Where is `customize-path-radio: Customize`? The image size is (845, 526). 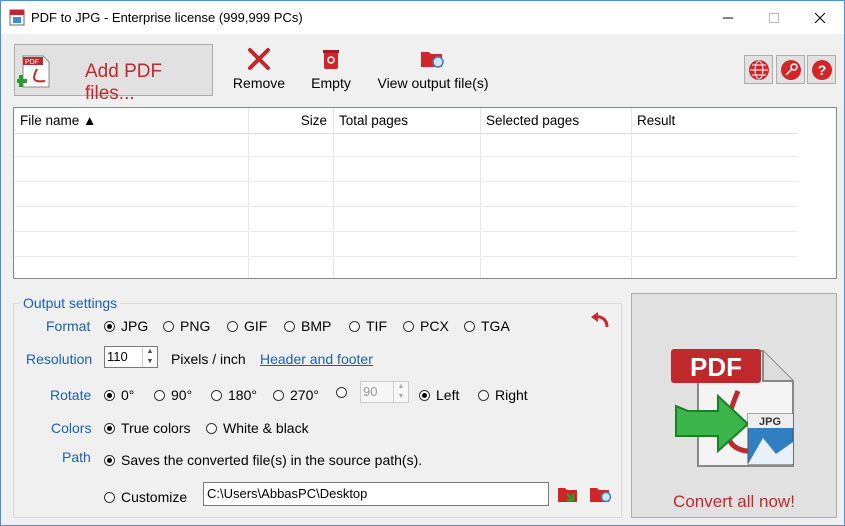
customize-path-radio: Customize is located at coordinates (145, 497).